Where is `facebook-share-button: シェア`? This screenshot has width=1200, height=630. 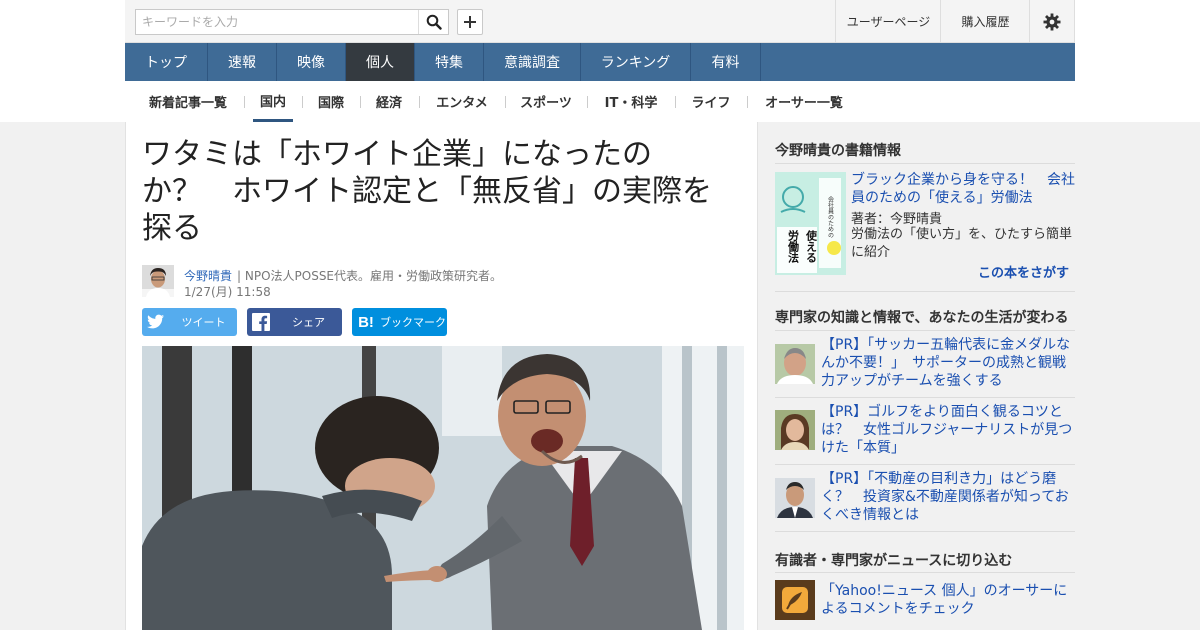
facebook-share-button: シェア is located at coordinates (294, 322).